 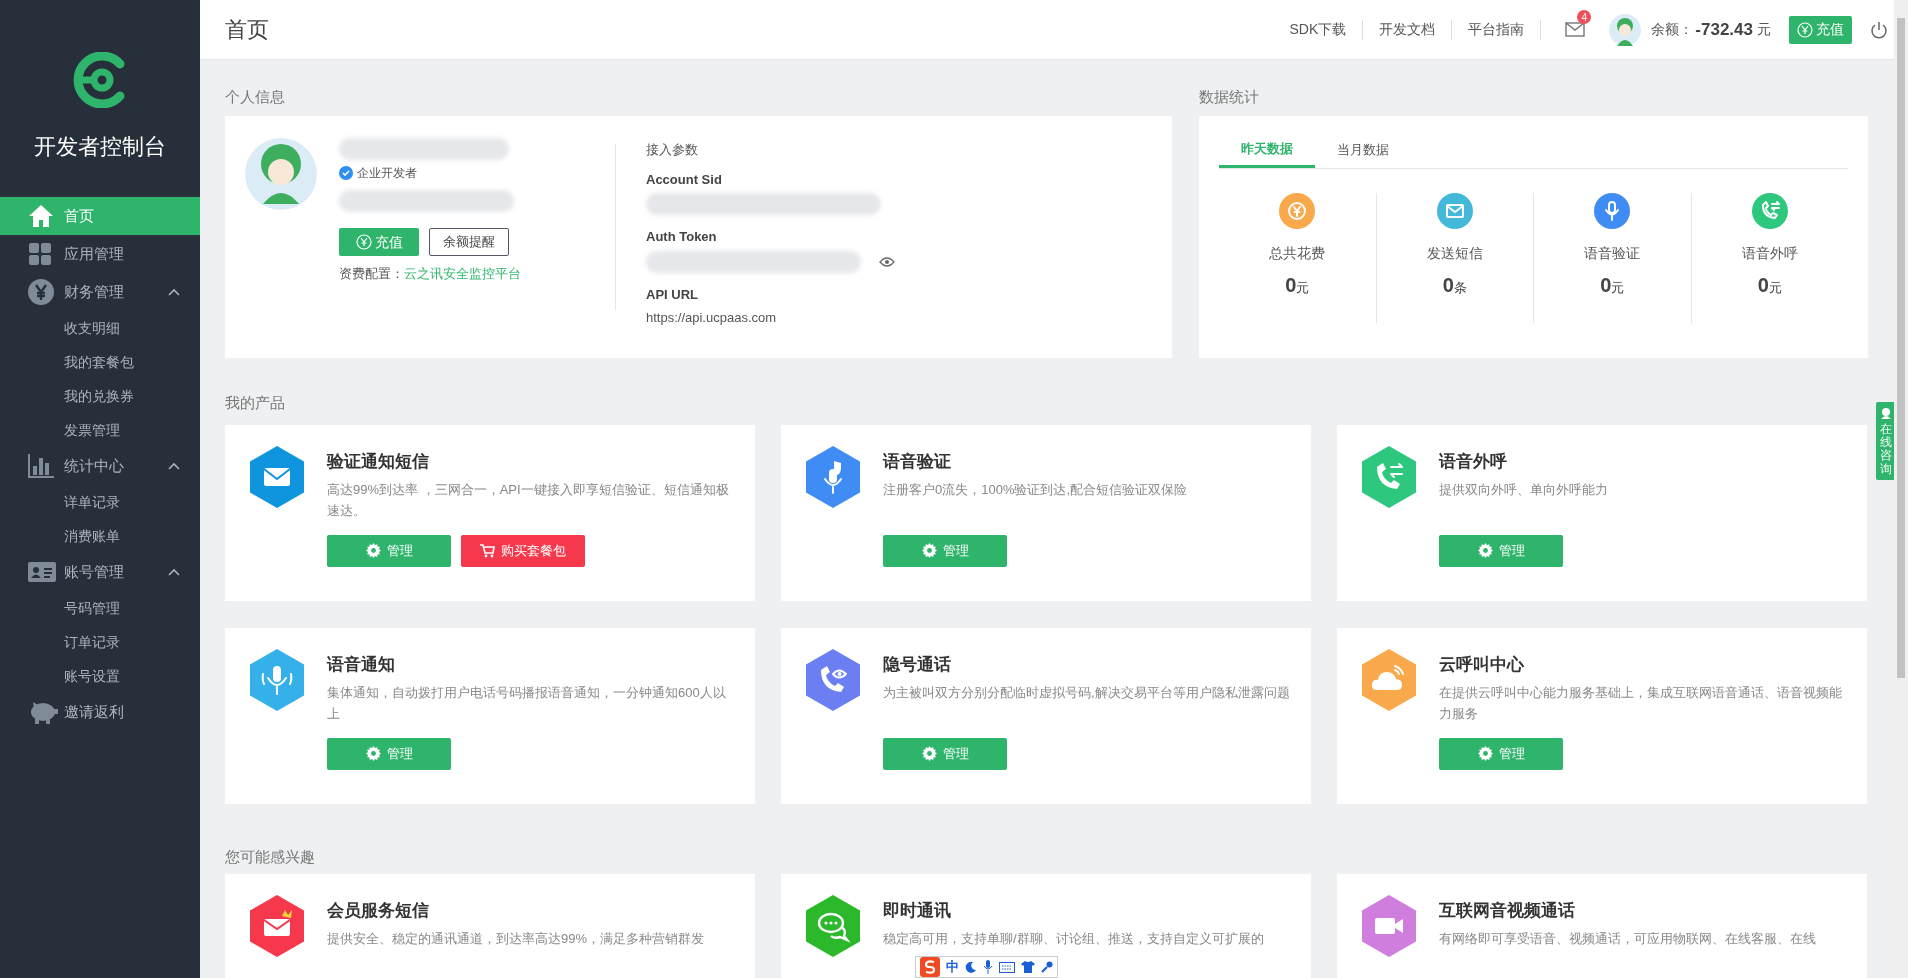 I want to click on product-description: 为主被叫双方分别分配临时虚拟号码,解决交易平台等用户隐私泄露问题, so click(x=1087, y=692).